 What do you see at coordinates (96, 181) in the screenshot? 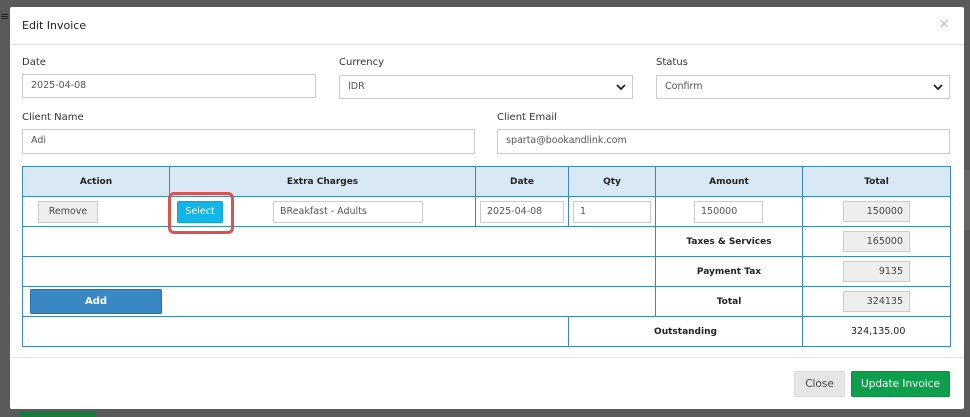
I see `column-header: Action` at bounding box center [96, 181].